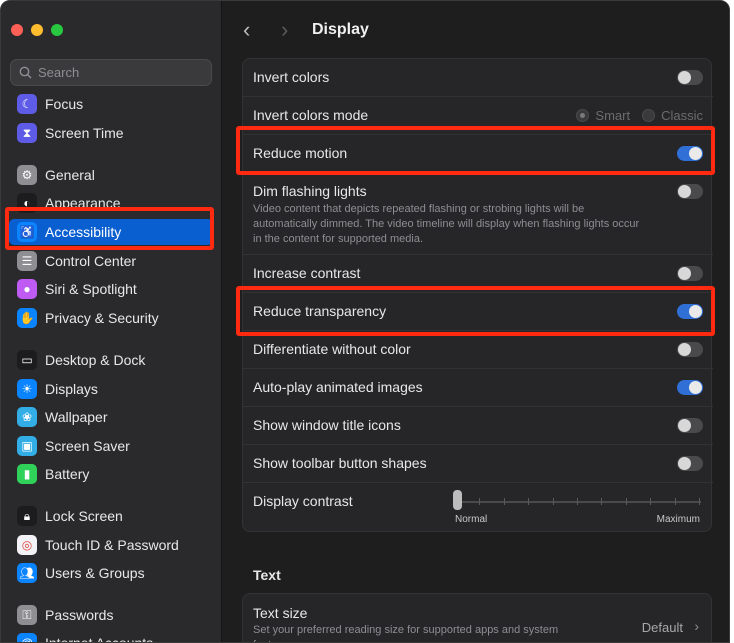  What do you see at coordinates (27, 545) in the screenshot?
I see `fingerprint-icon: ◎` at bounding box center [27, 545].